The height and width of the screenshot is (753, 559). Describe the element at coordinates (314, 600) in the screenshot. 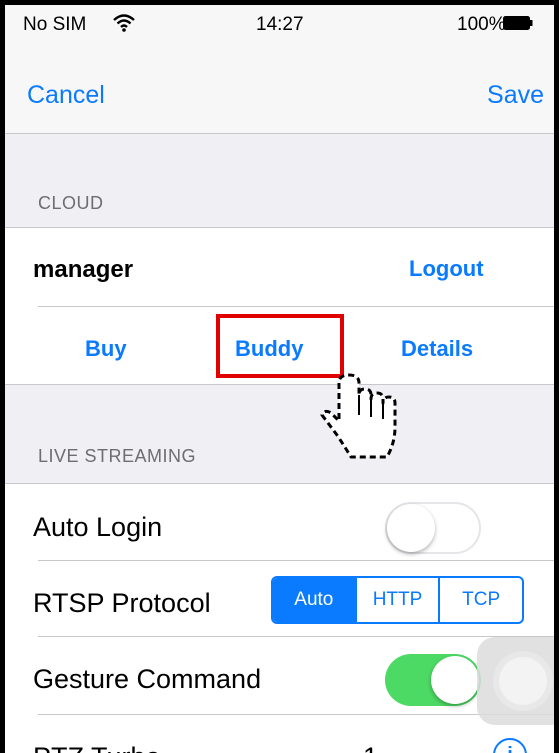

I see `rtsp-option-auto: Auto` at that location.